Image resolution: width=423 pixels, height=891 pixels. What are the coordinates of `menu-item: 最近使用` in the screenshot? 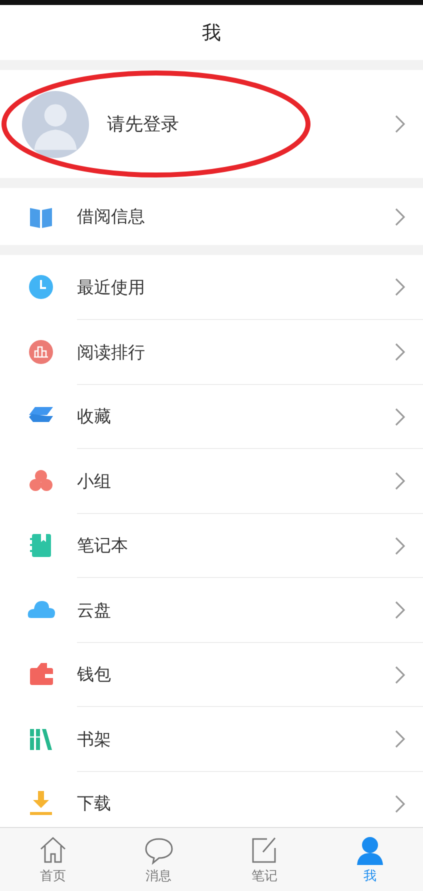 It's located at (211, 287).